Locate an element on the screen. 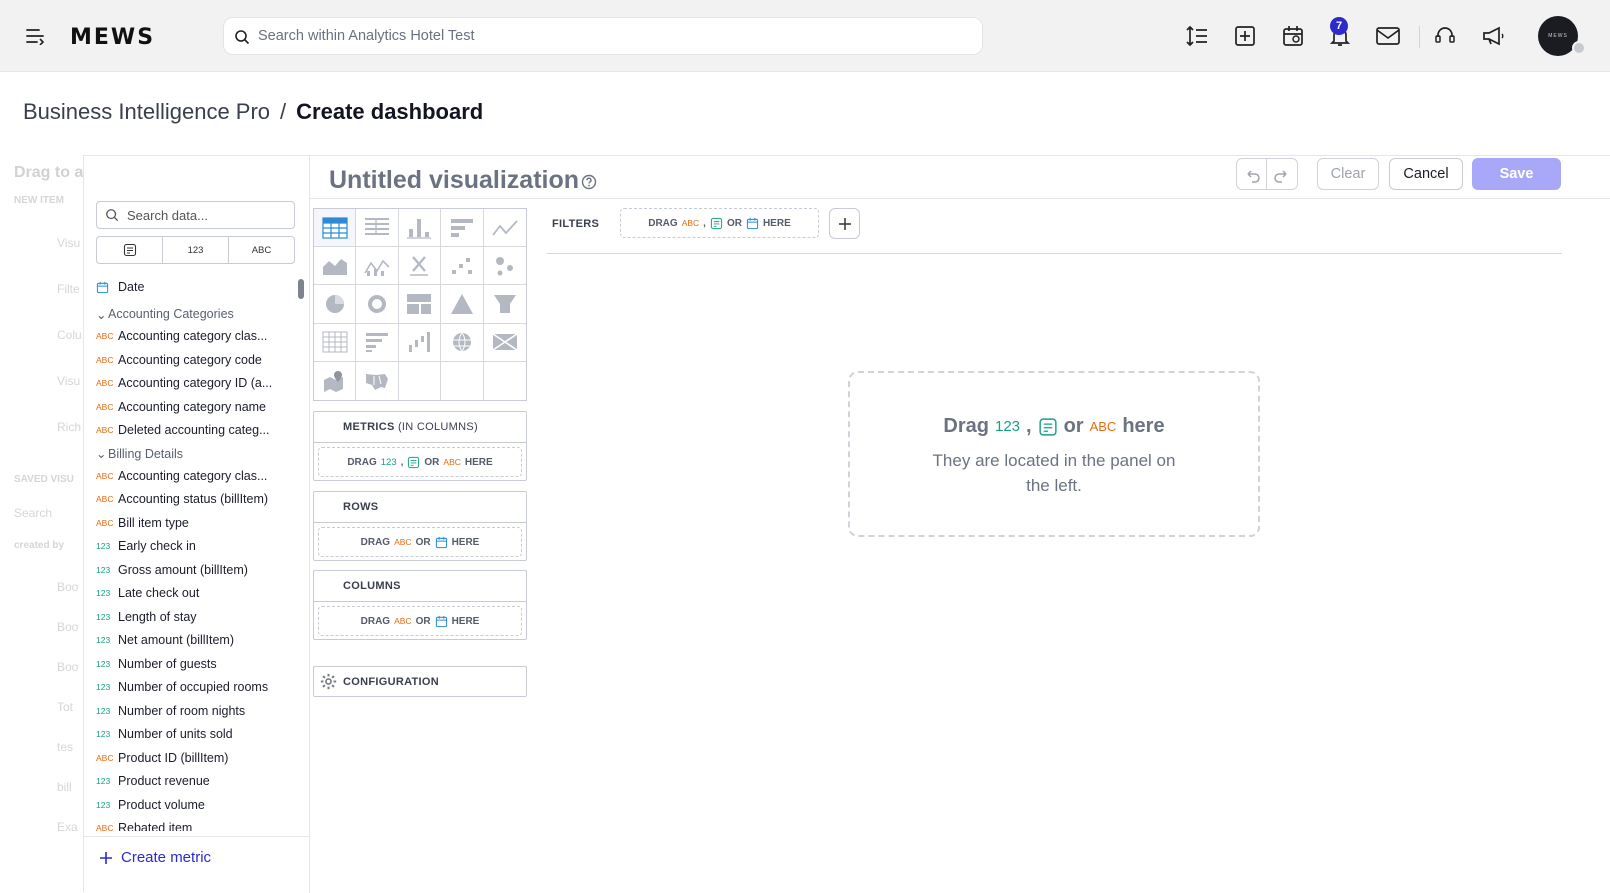 The height and width of the screenshot is (893, 1610). tree-item-label: Number of room nights is located at coordinates (182, 710).